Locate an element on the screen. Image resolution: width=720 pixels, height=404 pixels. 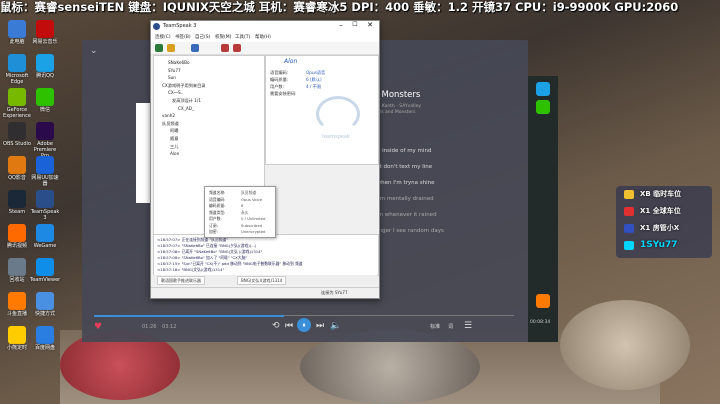
desktop-icon: OBS Studio is located at coordinates (17, 134).